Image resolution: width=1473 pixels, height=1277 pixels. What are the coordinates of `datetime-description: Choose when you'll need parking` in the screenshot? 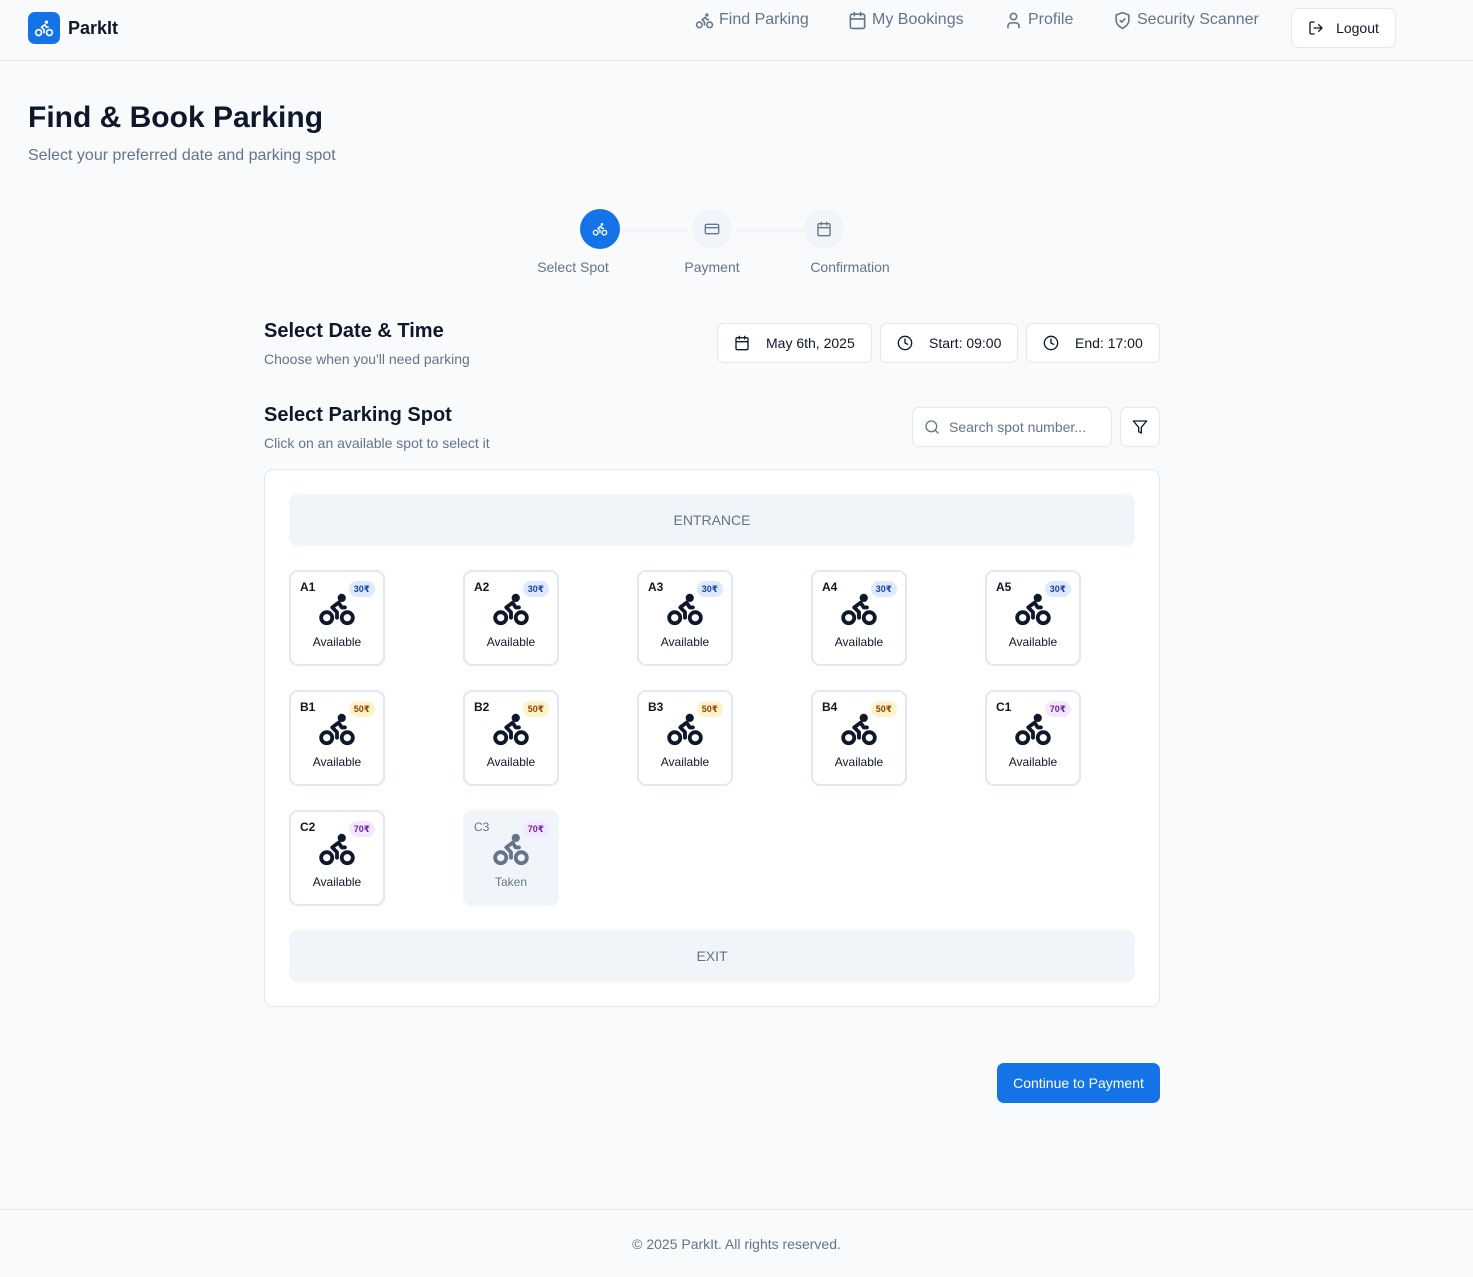 It's located at (367, 359).